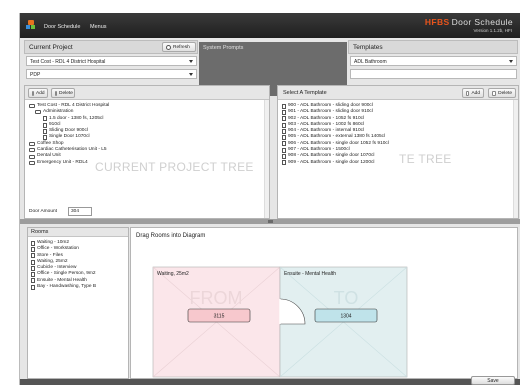 This screenshot has width=520, height=385. Describe the element at coordinates (174, 167) in the screenshot. I see `project-tree-watermark: CURRENT PROJECT TREE` at that location.